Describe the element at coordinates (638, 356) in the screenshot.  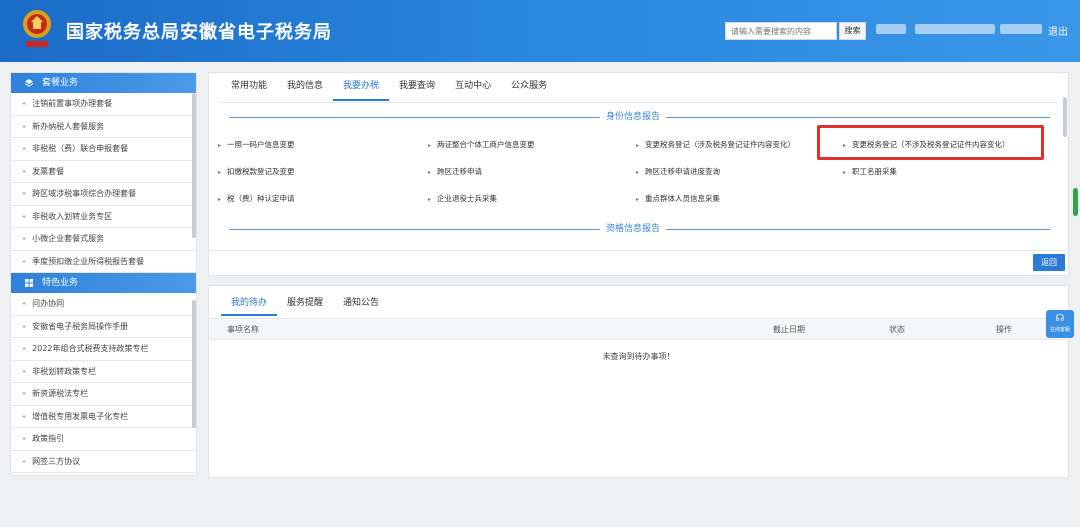
I see `empty-state-message: 未查询到待办事项！` at that location.